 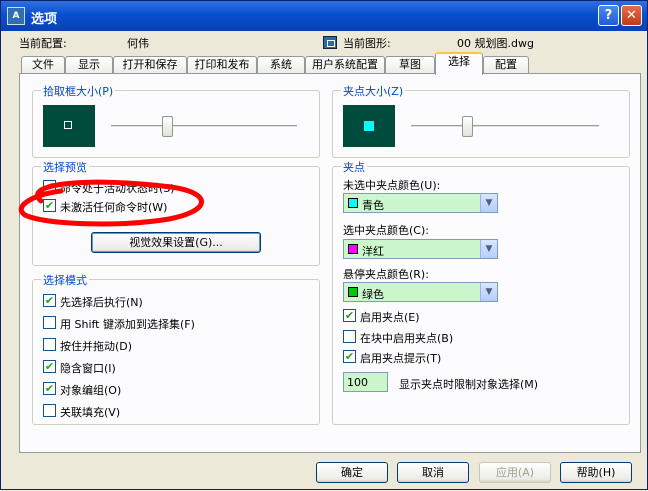 What do you see at coordinates (345, 65) in the screenshot?
I see `tab-user-preferences: 用户系统配置` at bounding box center [345, 65].